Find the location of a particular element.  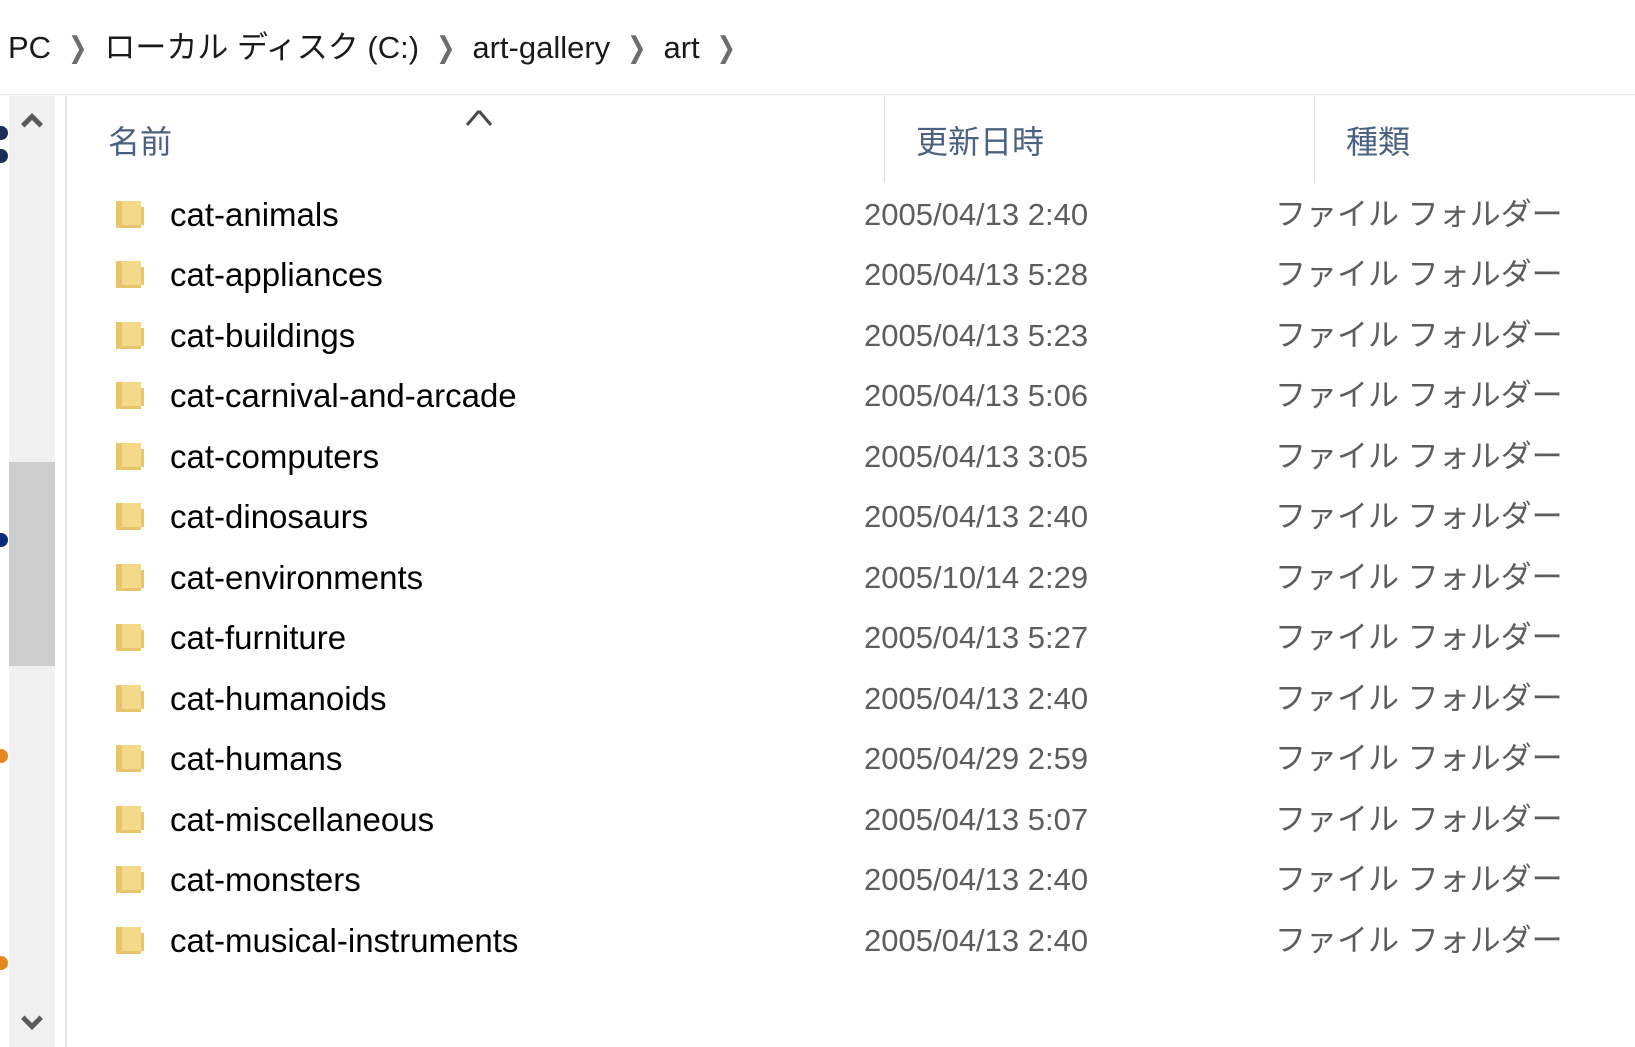

chevron-down-icon is located at coordinates (32, 1024).